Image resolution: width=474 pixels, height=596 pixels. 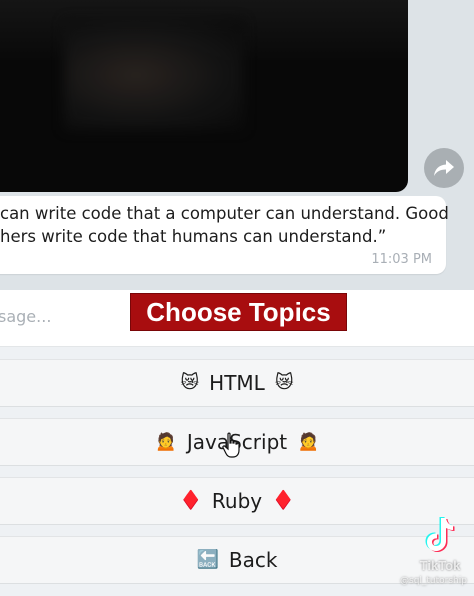 What do you see at coordinates (433, 581) in the screenshot?
I see `tiktok-handle-text: @sql_tutorship` at bounding box center [433, 581].